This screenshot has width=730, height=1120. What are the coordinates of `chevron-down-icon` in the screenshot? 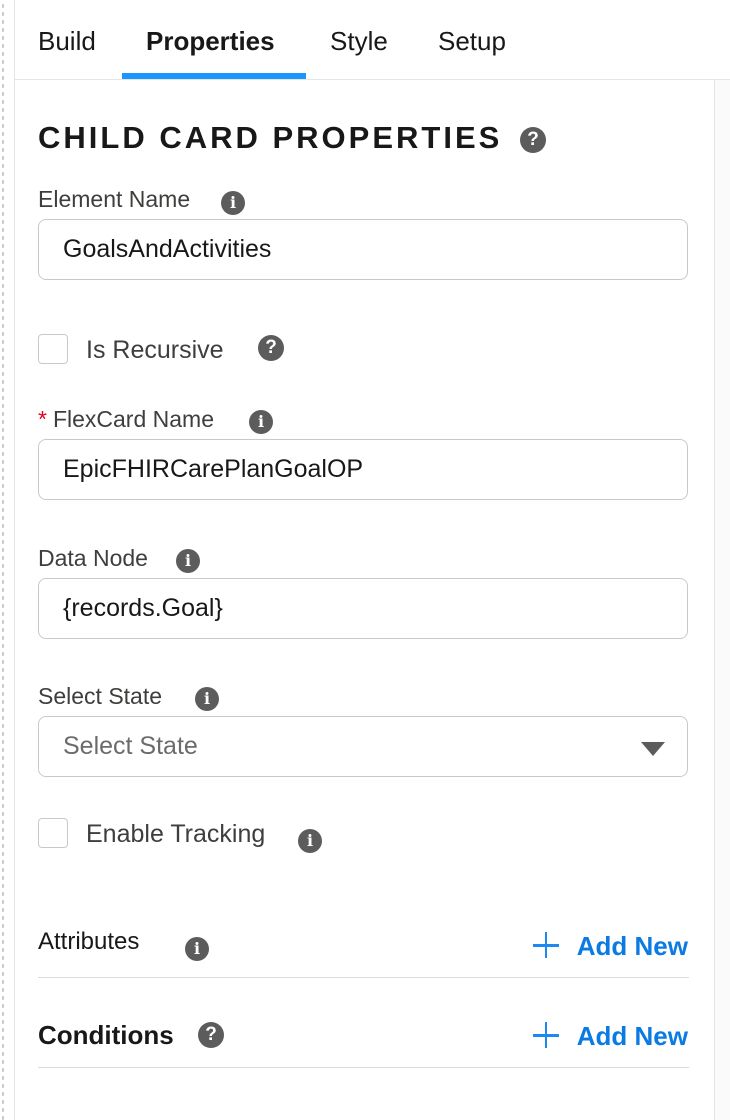 It's located at (653, 749).